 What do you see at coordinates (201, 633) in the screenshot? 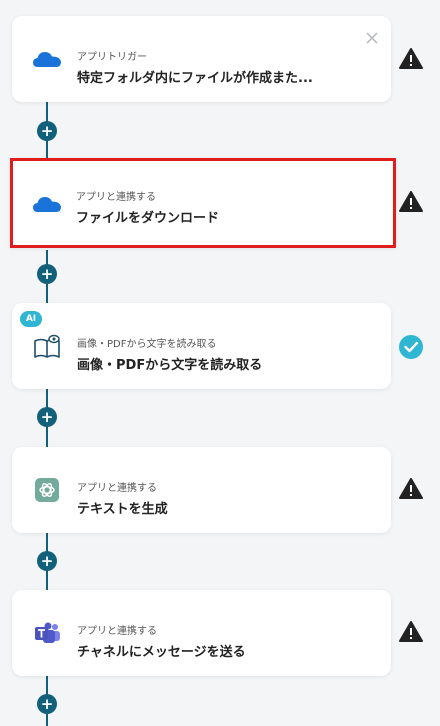
I see `flow-step-card-teams: アプリと連携する チャネルにメッセージを送る` at bounding box center [201, 633].